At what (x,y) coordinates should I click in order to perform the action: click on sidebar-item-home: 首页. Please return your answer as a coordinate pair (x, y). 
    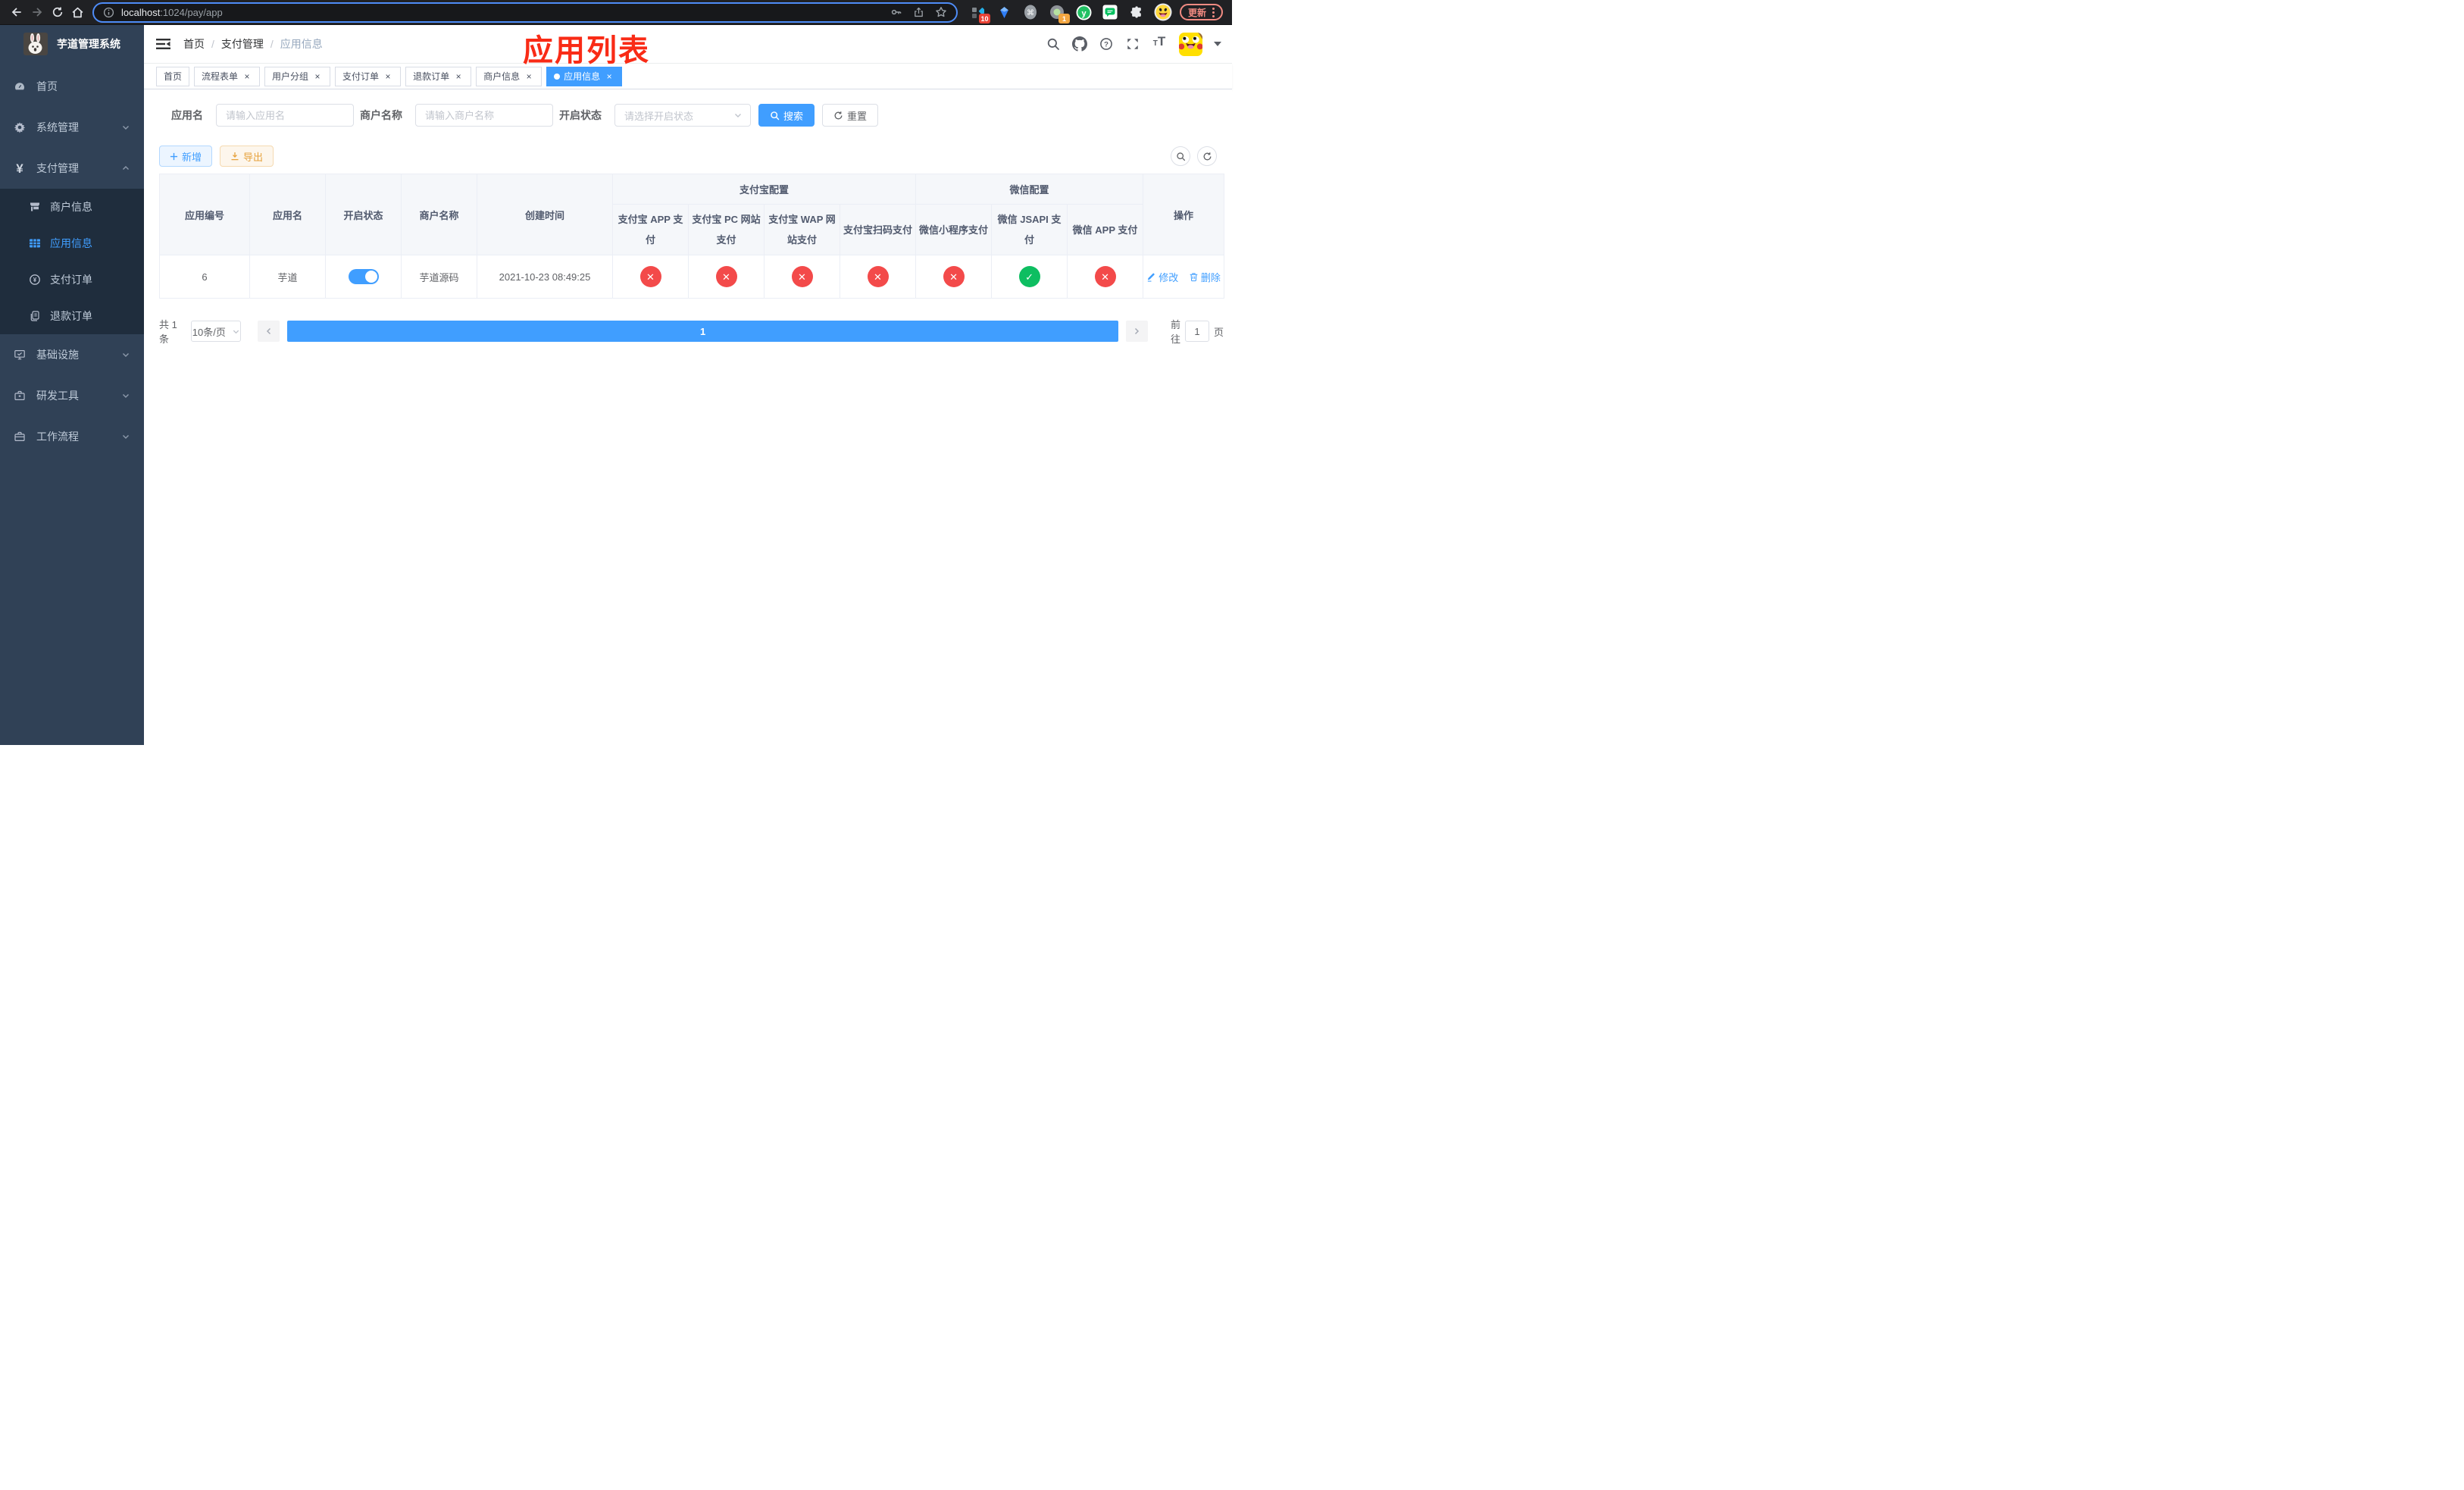
    Looking at the image, I should click on (72, 87).